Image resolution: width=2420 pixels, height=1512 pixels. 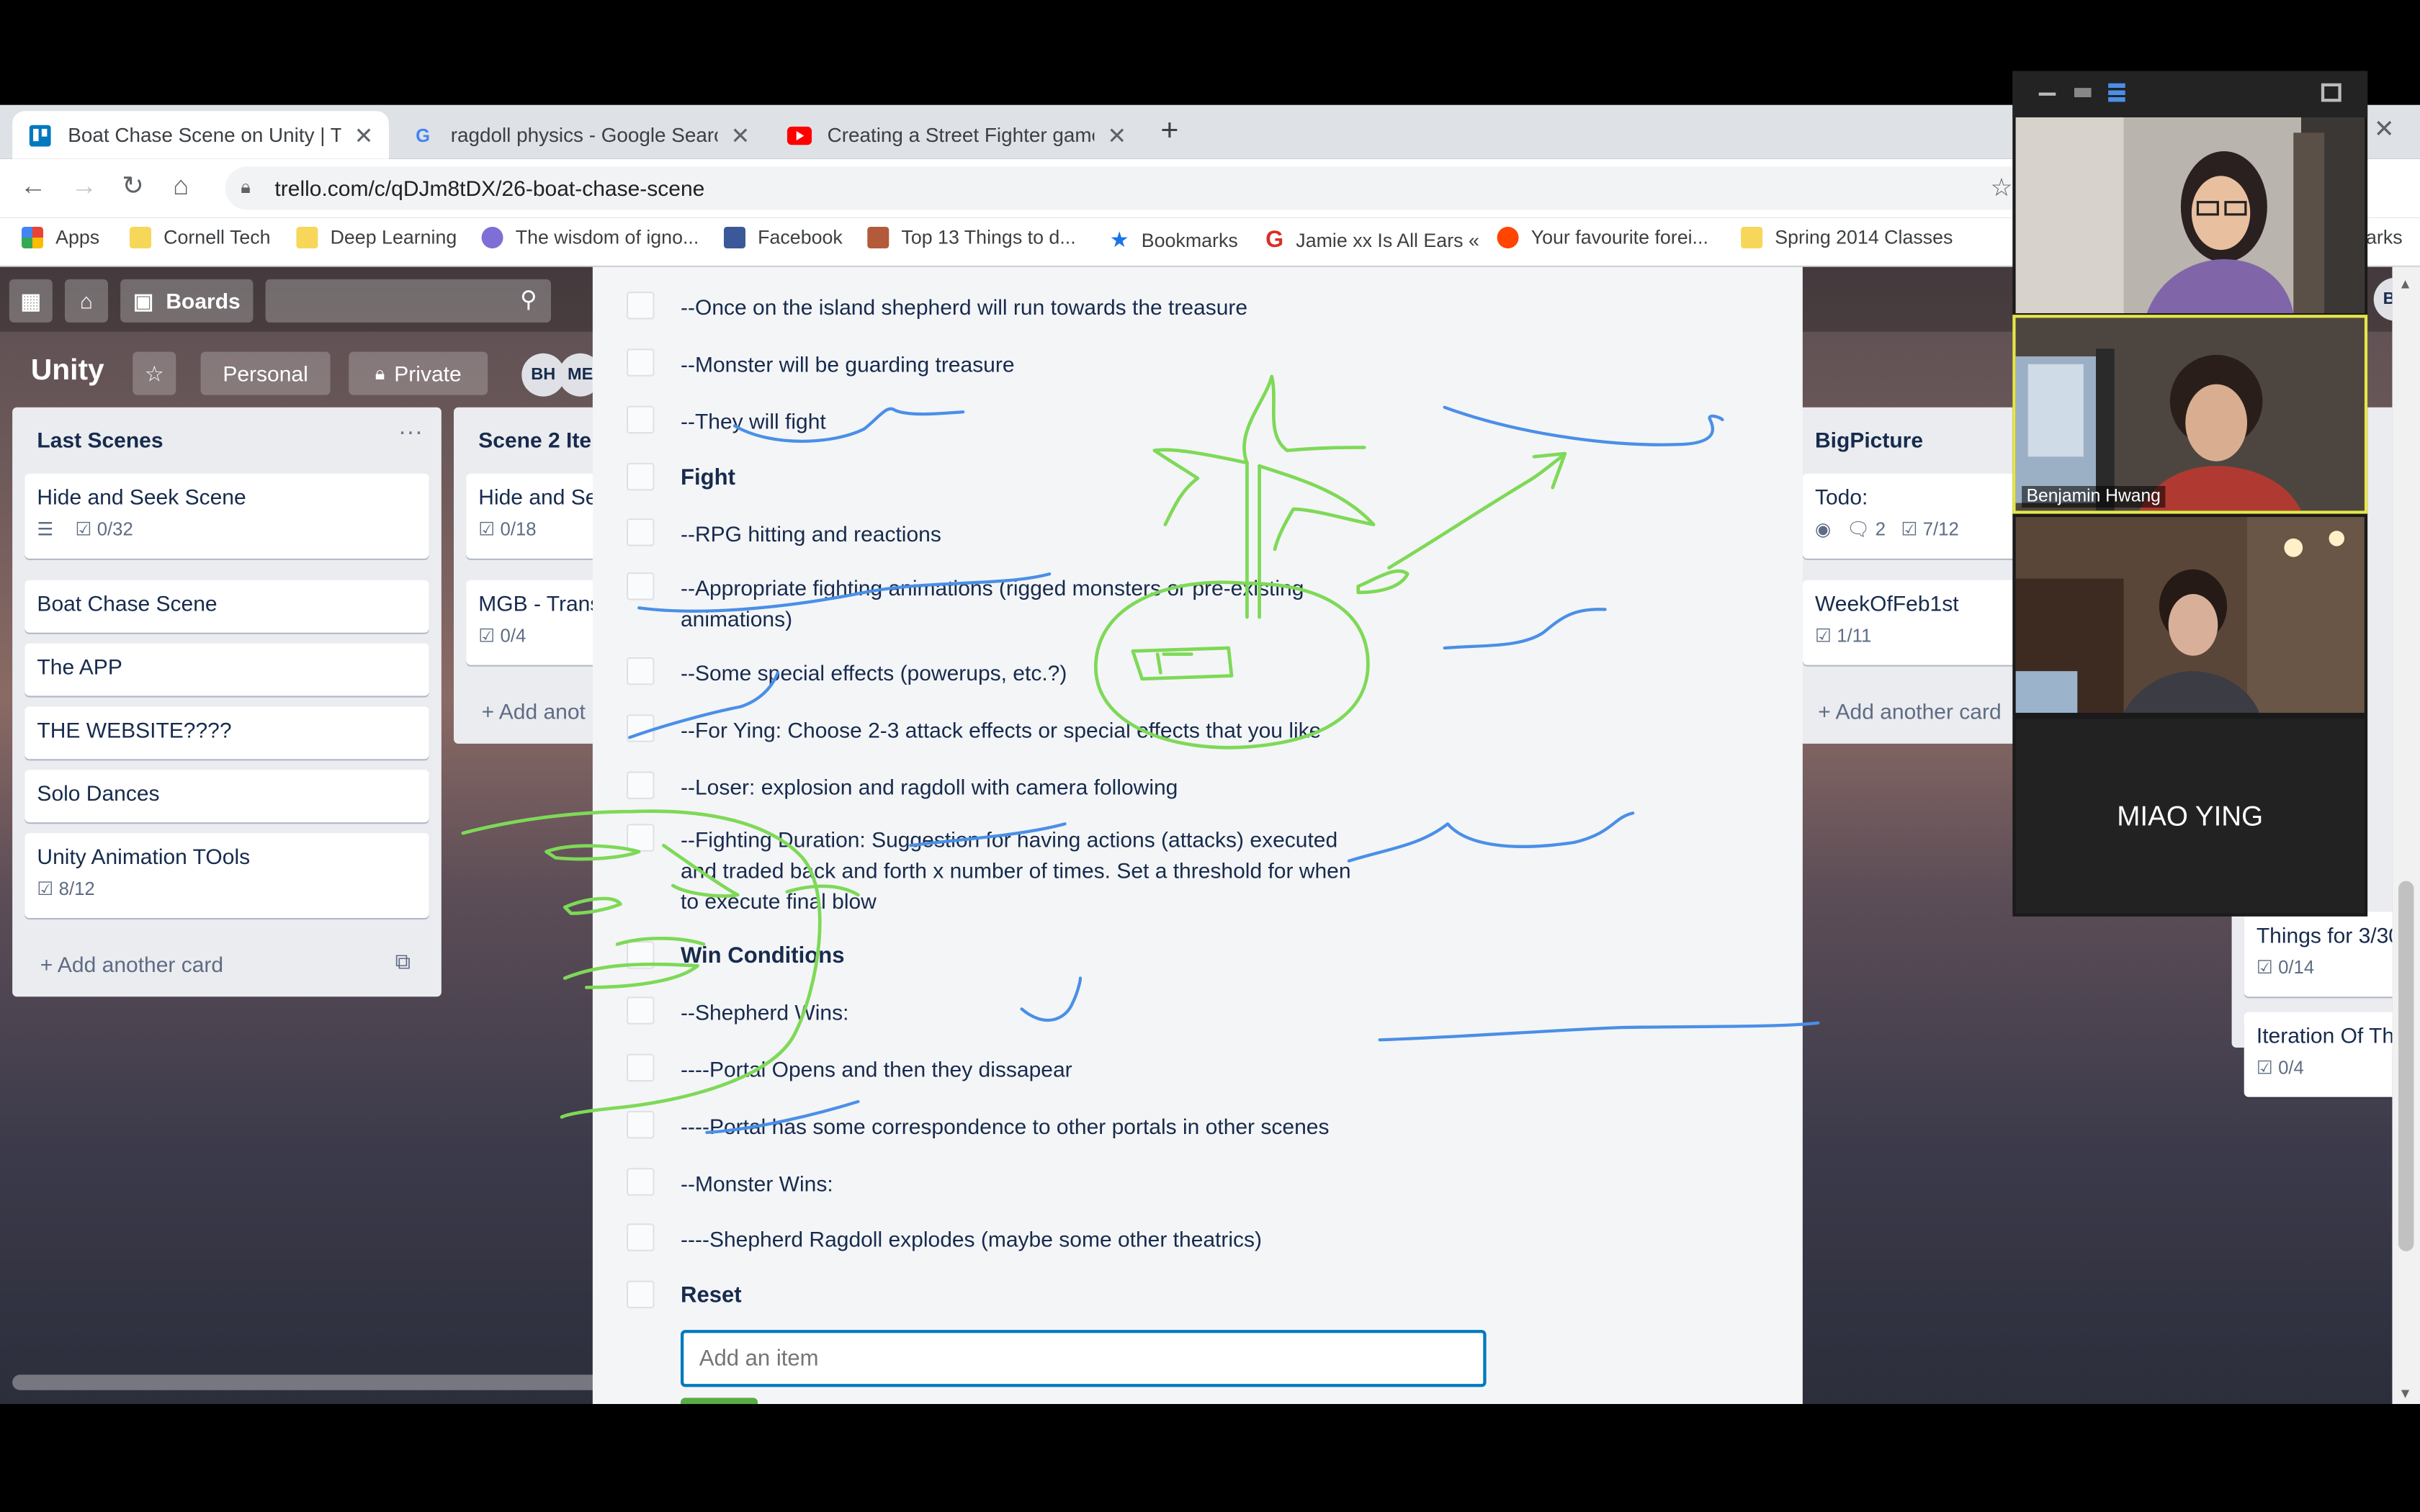 I want to click on exit-fullscreen-icon, so click(x=2331, y=92).